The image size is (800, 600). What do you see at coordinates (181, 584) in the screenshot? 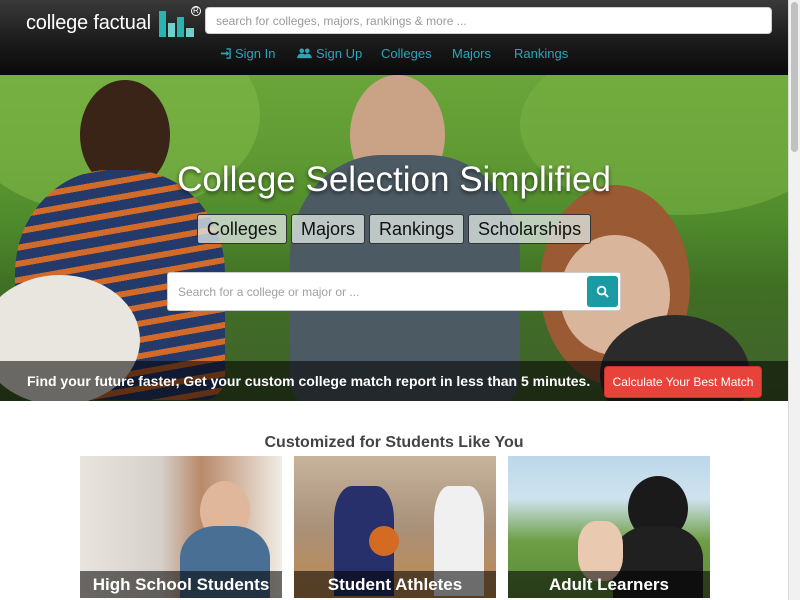
I see `card-label: High School Students` at bounding box center [181, 584].